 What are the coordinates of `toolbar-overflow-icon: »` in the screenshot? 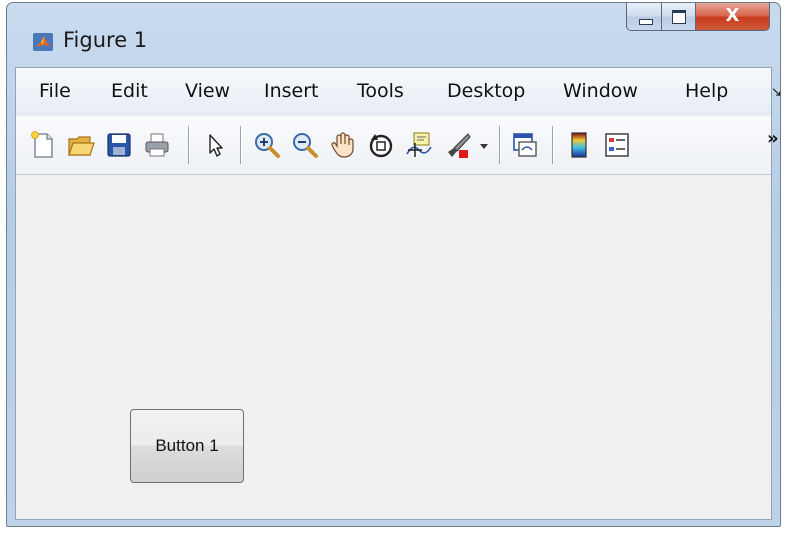 It's located at (773, 138).